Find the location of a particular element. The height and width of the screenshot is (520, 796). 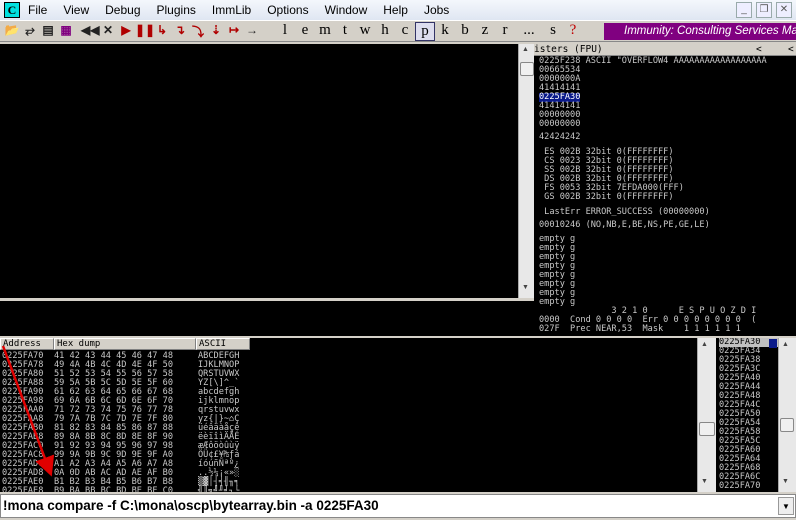

run-icon: ▶ is located at coordinates (126, 31).